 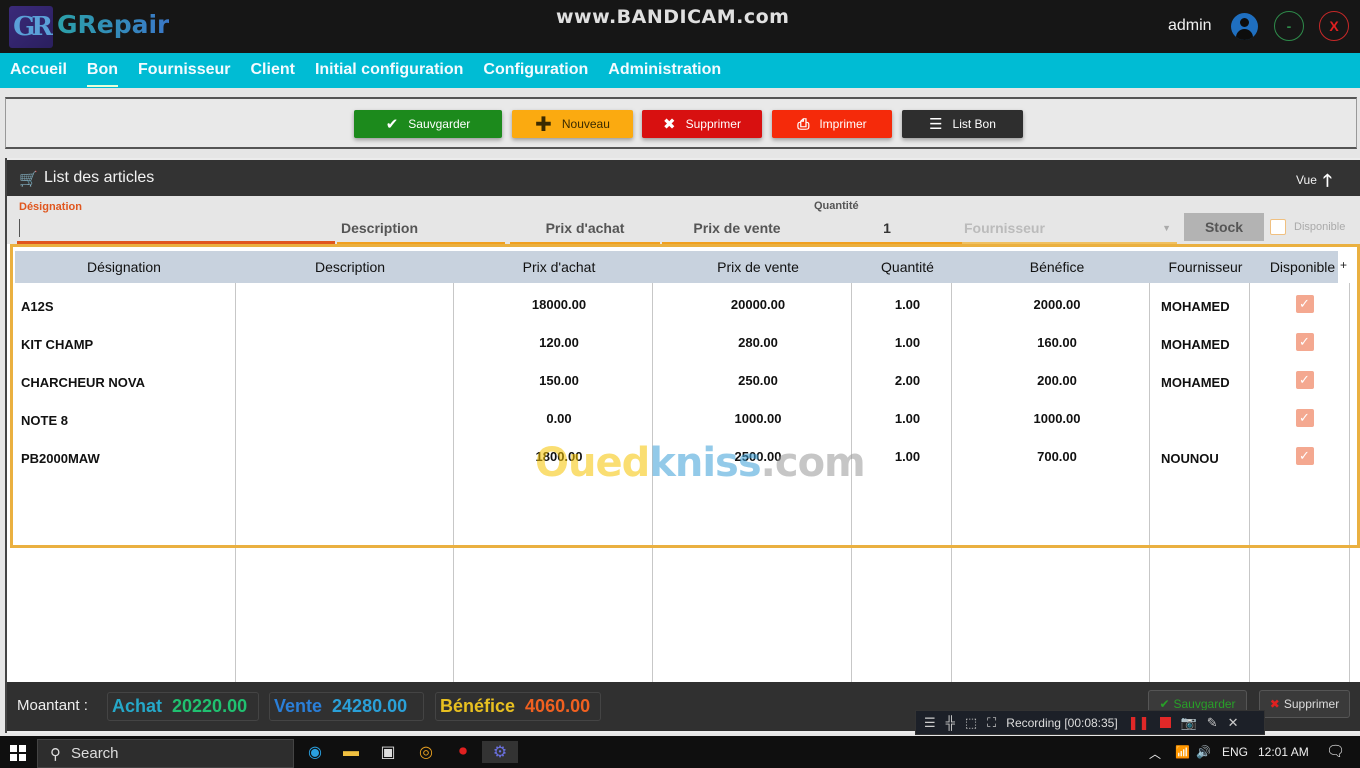 What do you see at coordinates (1139, 723) in the screenshot?
I see `pause-icon: ❚❚` at bounding box center [1139, 723].